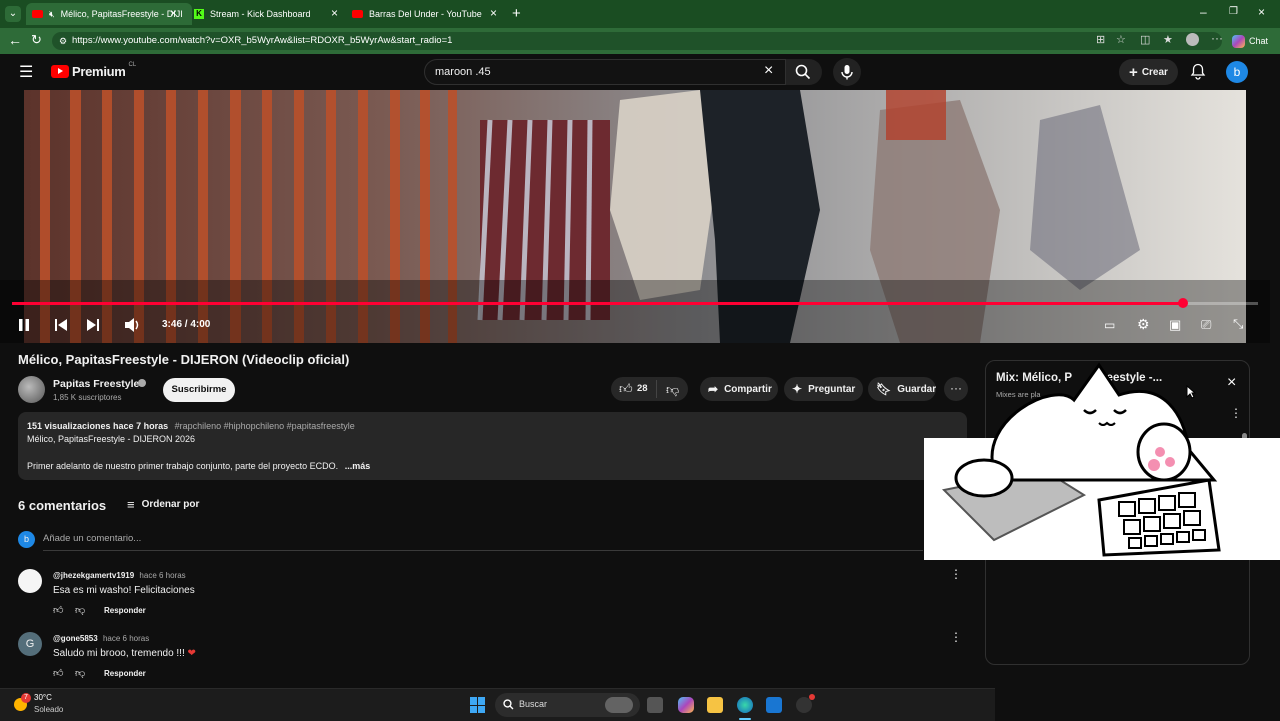 This screenshot has height=721, width=1280. Describe the element at coordinates (1217, 38) in the screenshot. I see `more-options-icon: ···` at that location.